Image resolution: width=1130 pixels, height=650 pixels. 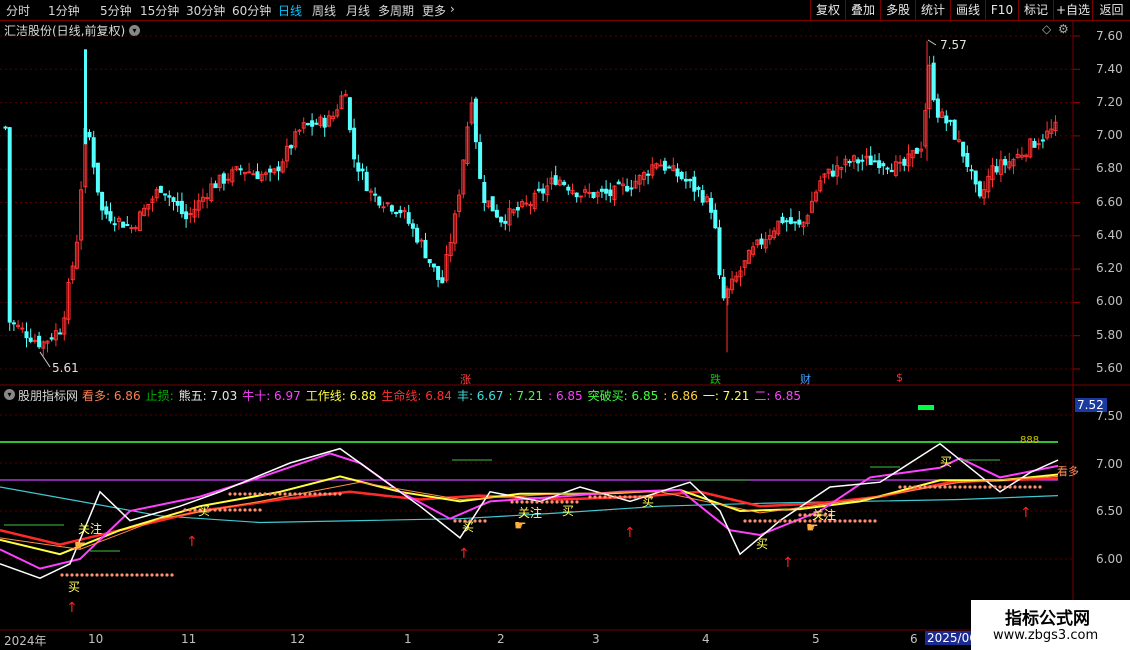 What do you see at coordinates (1109, 102) in the screenshot?
I see `y-tick: 7.20` at bounding box center [1109, 102].